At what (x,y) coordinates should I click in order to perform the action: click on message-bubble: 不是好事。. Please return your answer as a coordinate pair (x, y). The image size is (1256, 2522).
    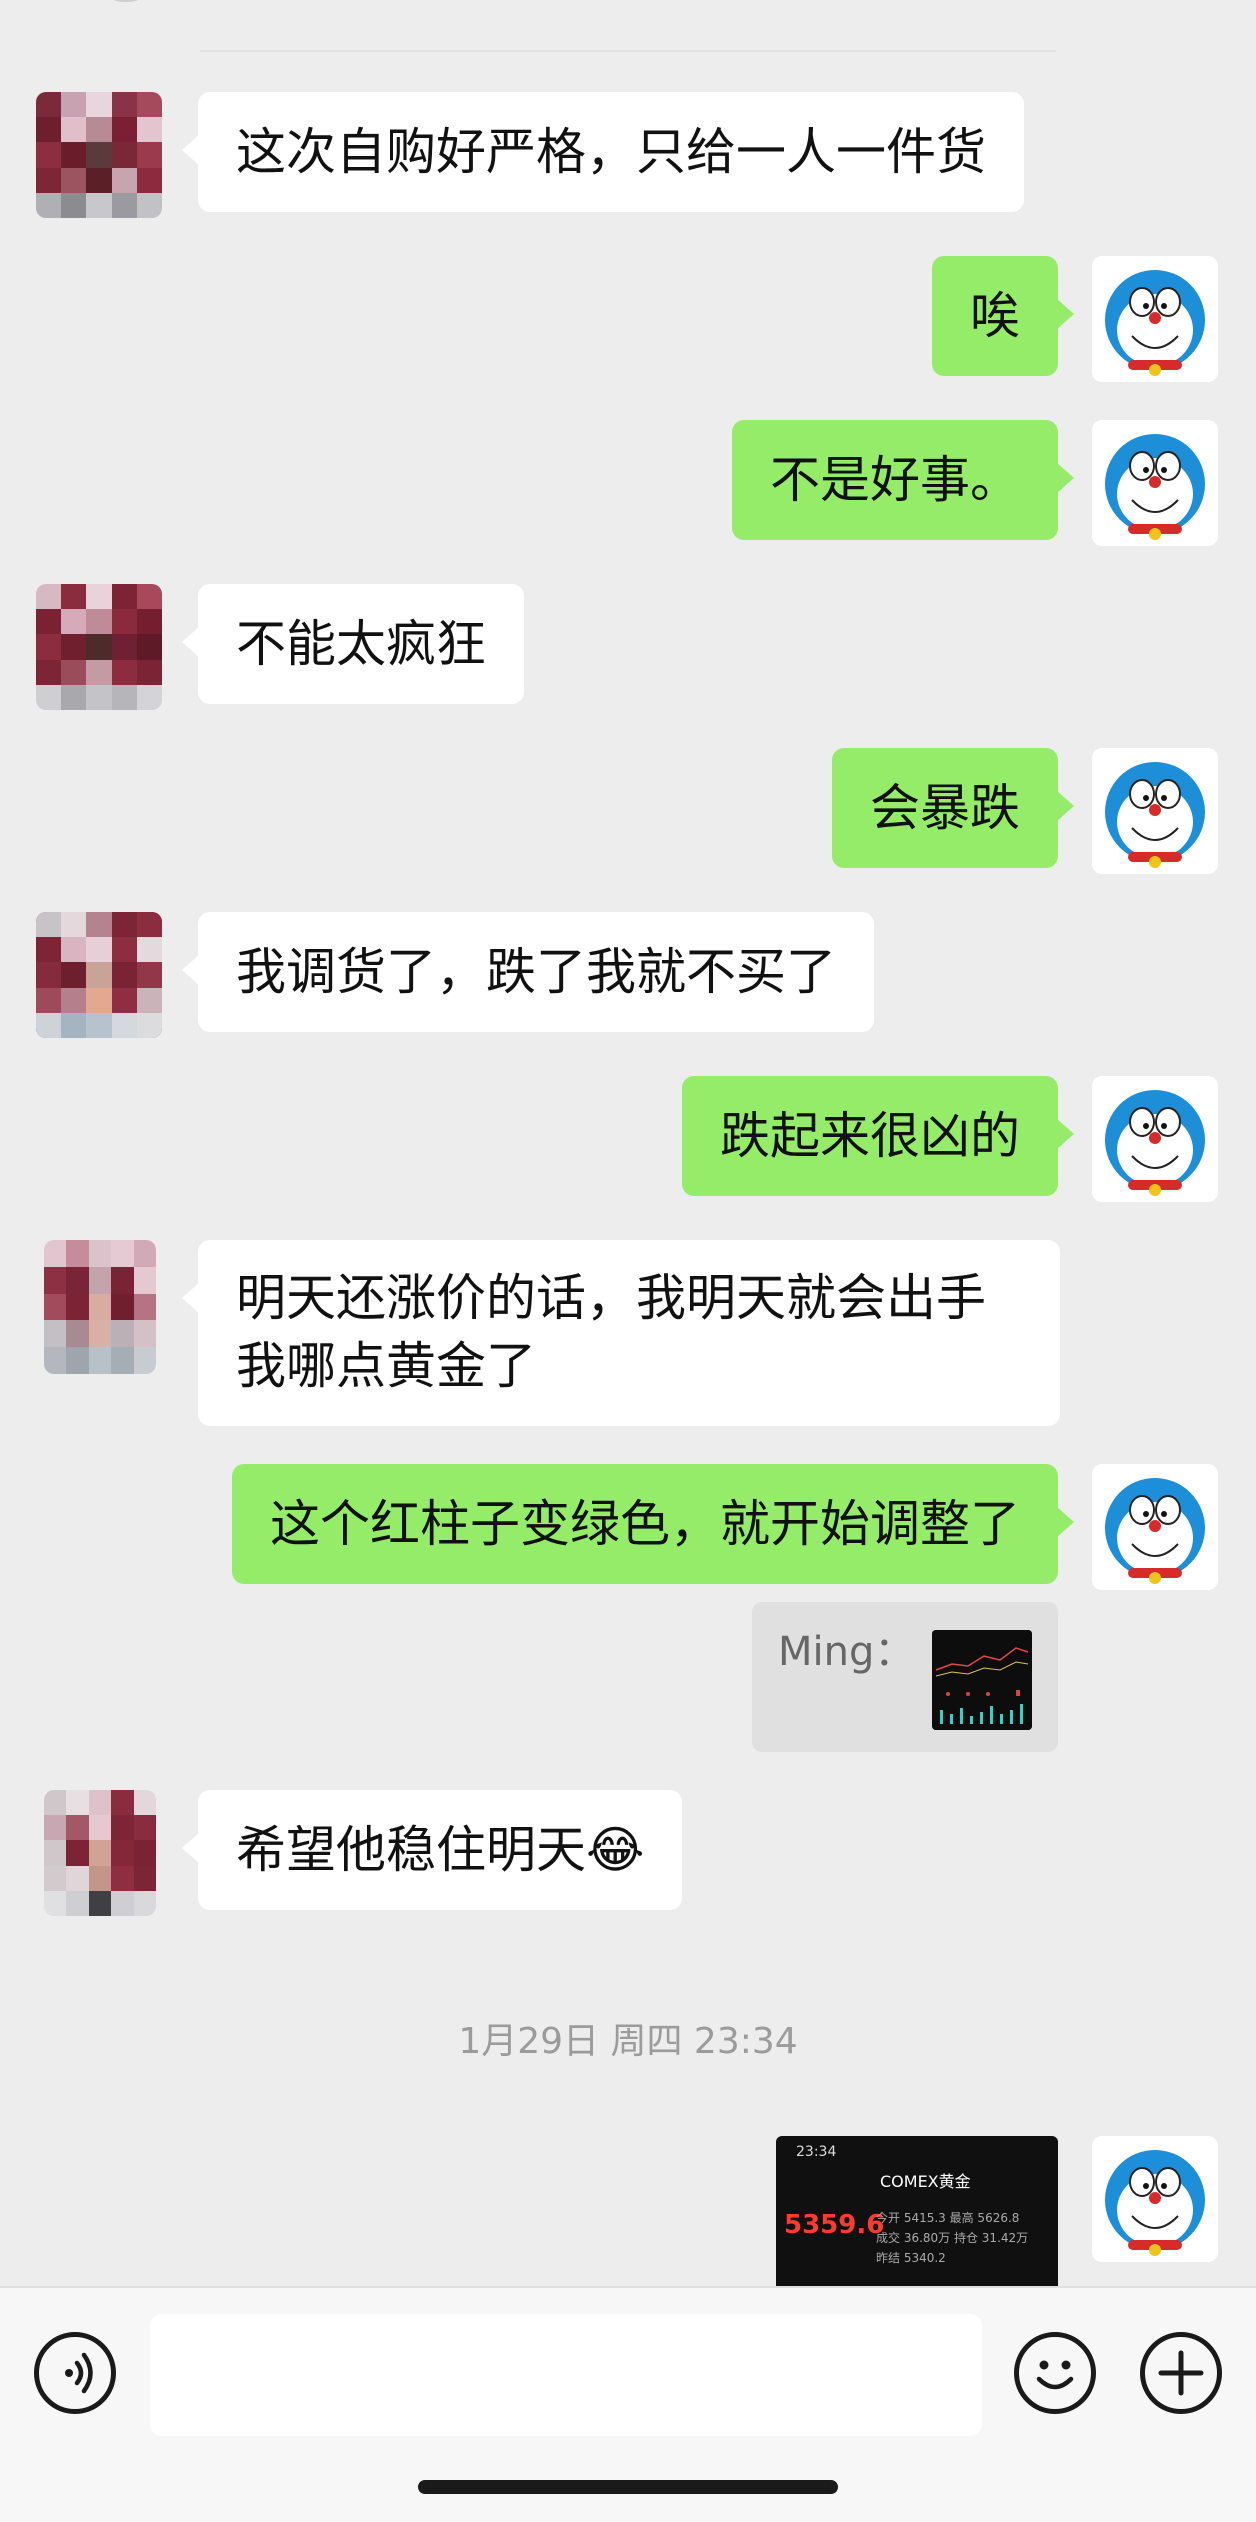
    Looking at the image, I should click on (903, 480).